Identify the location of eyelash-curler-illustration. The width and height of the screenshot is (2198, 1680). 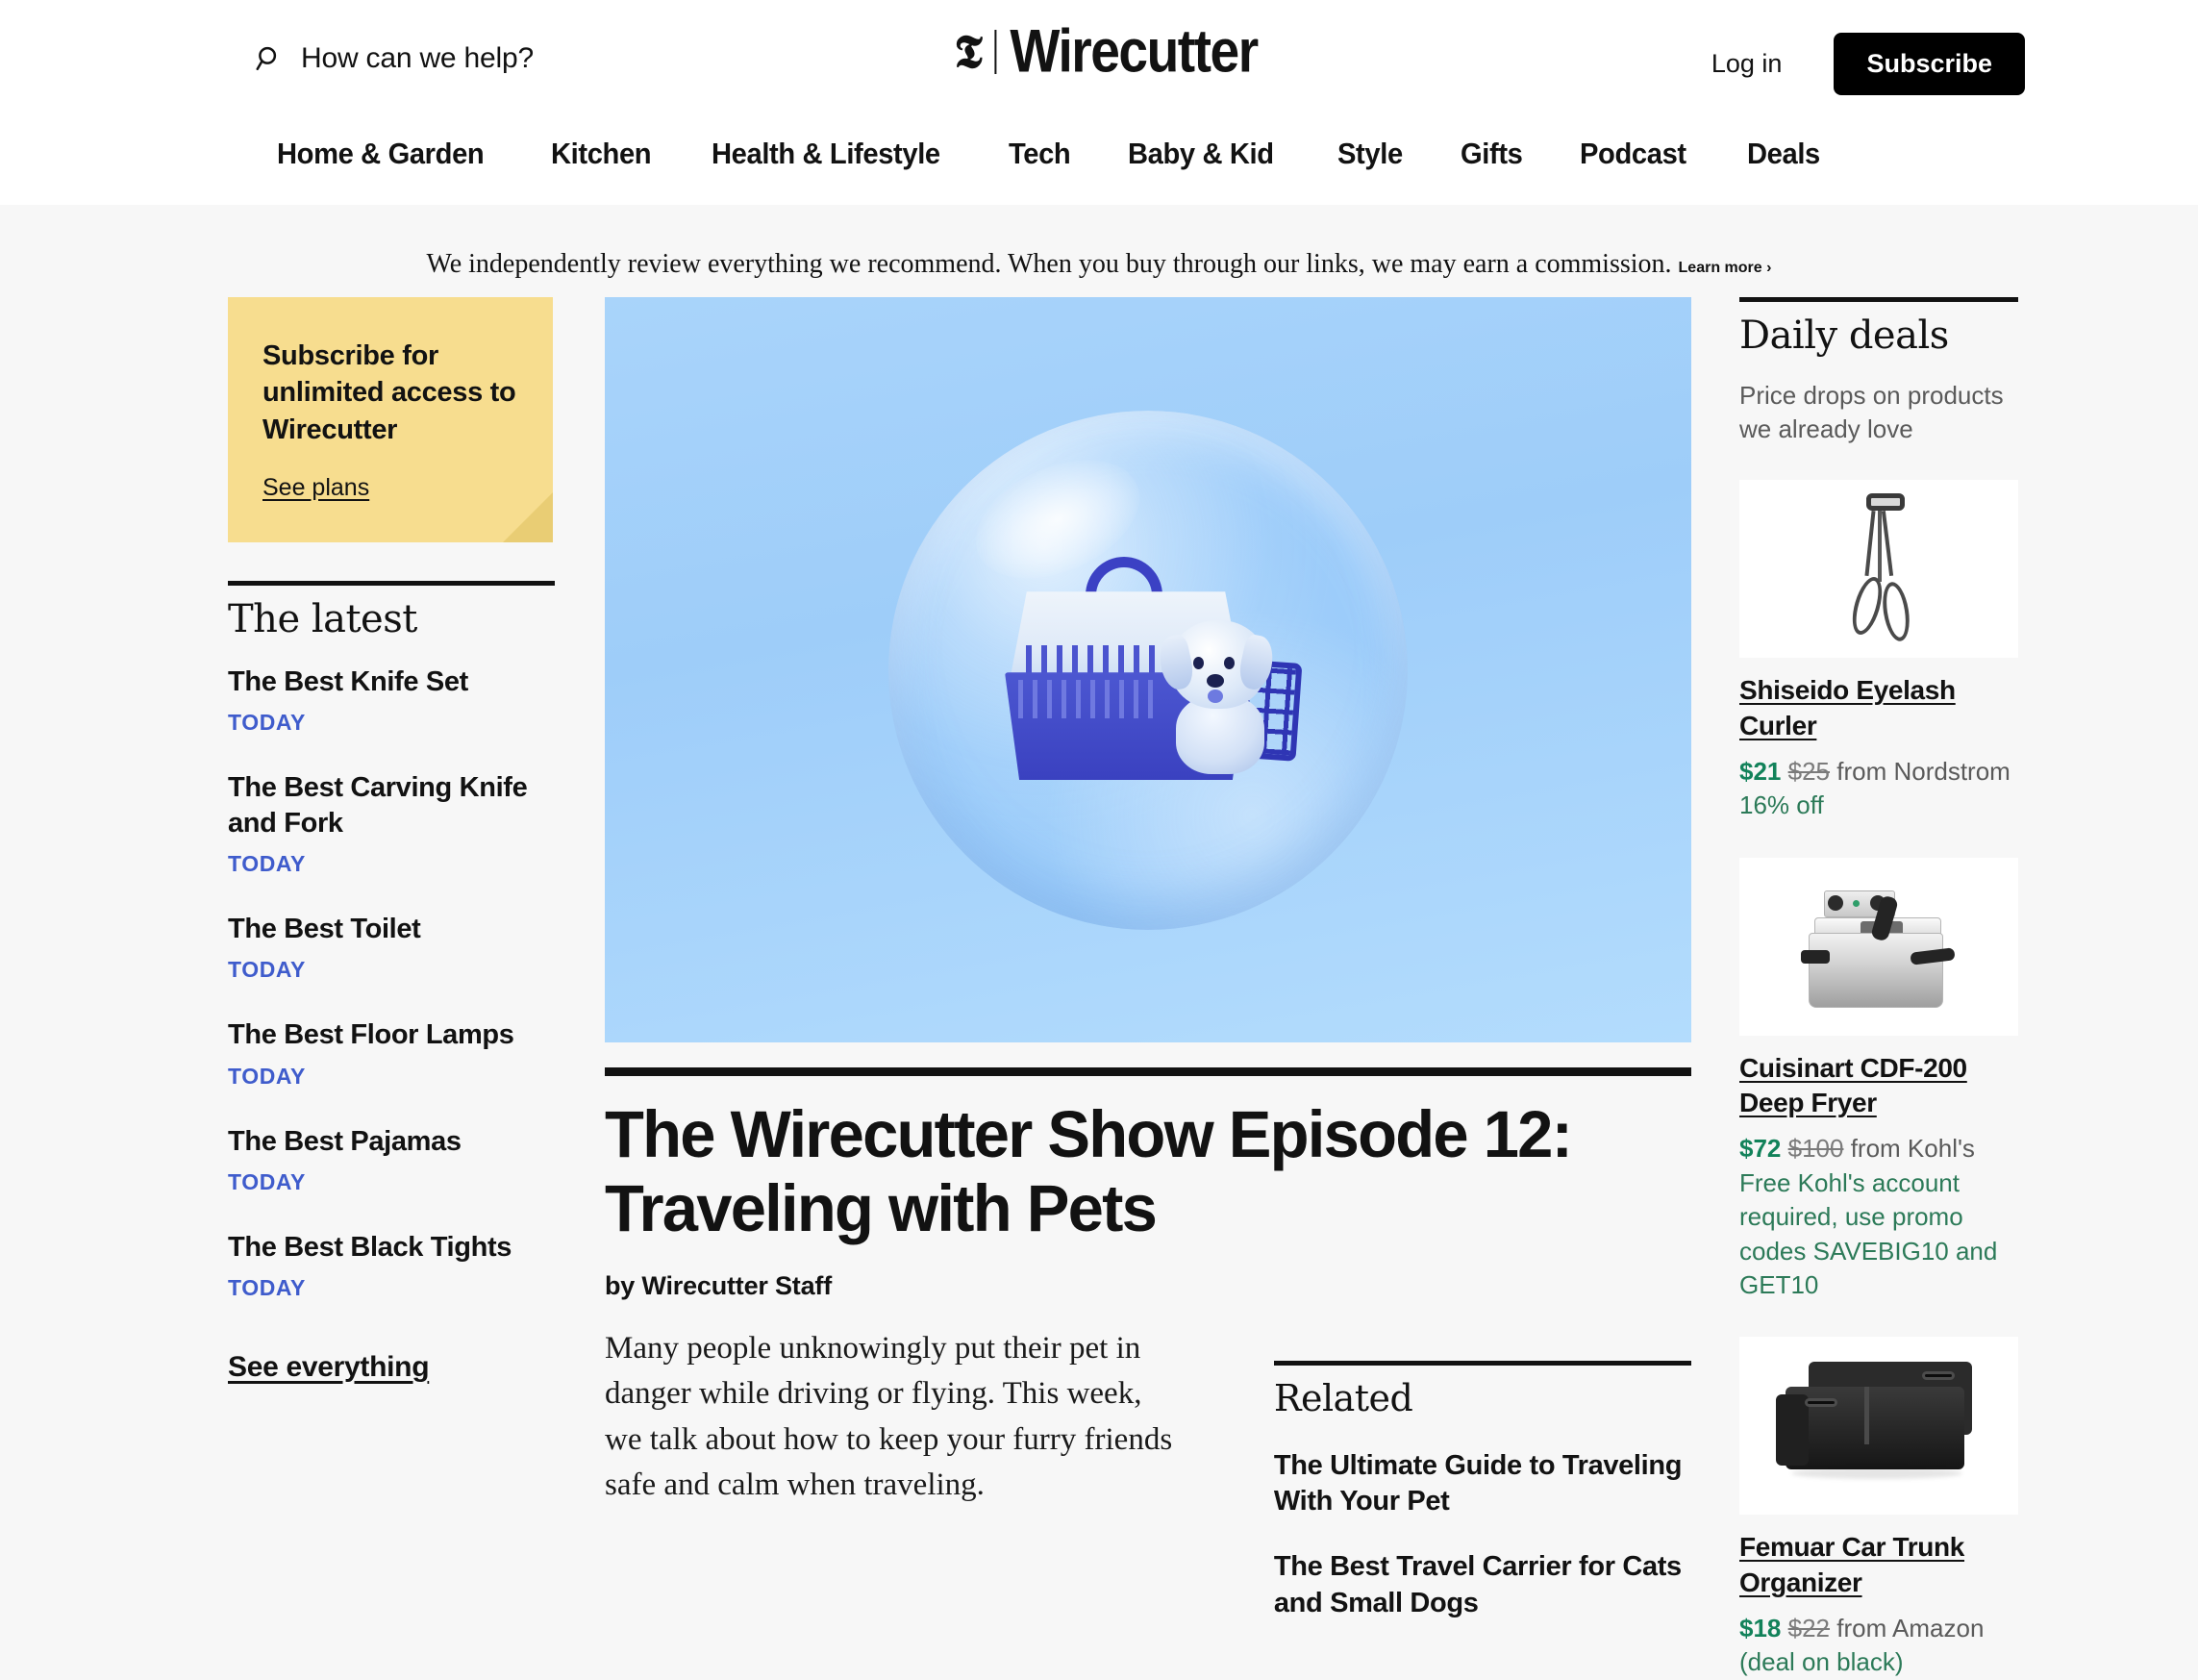
(1881, 570).